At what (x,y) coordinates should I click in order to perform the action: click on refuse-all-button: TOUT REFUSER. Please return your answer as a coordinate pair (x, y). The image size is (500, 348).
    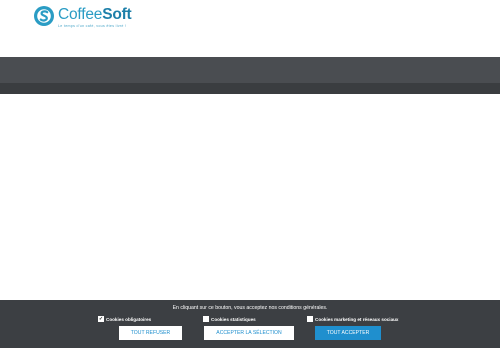
    Looking at the image, I should click on (150, 333).